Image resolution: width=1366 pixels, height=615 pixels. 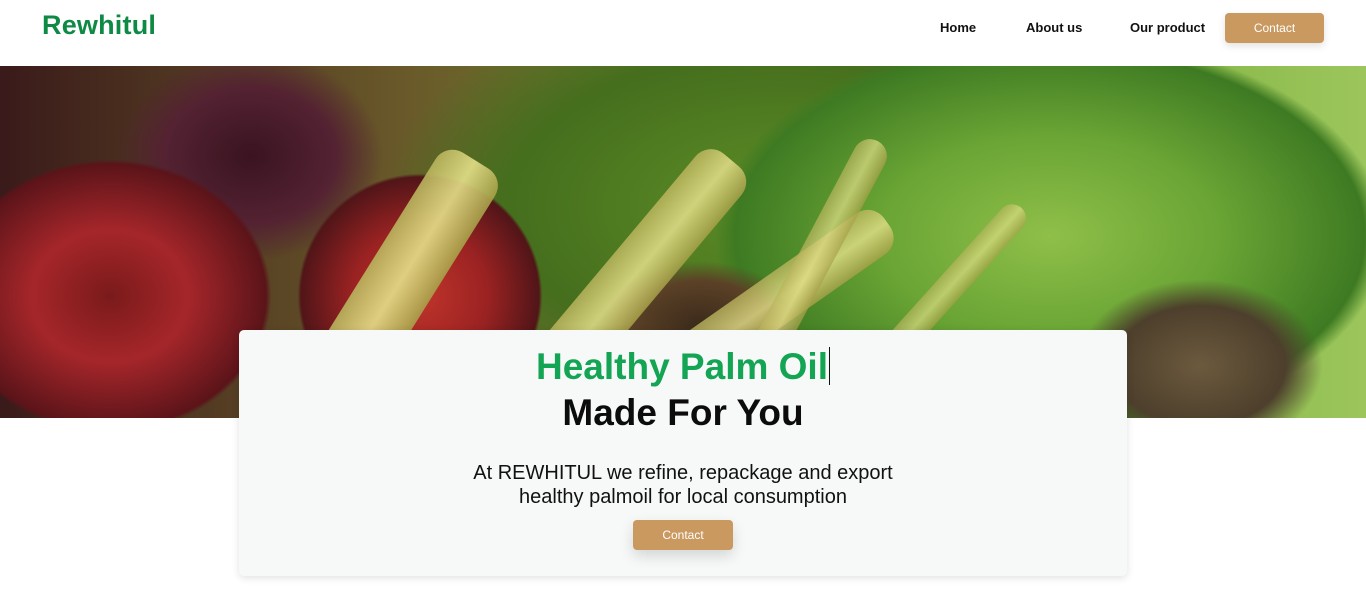 What do you see at coordinates (958, 27) in the screenshot?
I see `nav-link-home: Home` at bounding box center [958, 27].